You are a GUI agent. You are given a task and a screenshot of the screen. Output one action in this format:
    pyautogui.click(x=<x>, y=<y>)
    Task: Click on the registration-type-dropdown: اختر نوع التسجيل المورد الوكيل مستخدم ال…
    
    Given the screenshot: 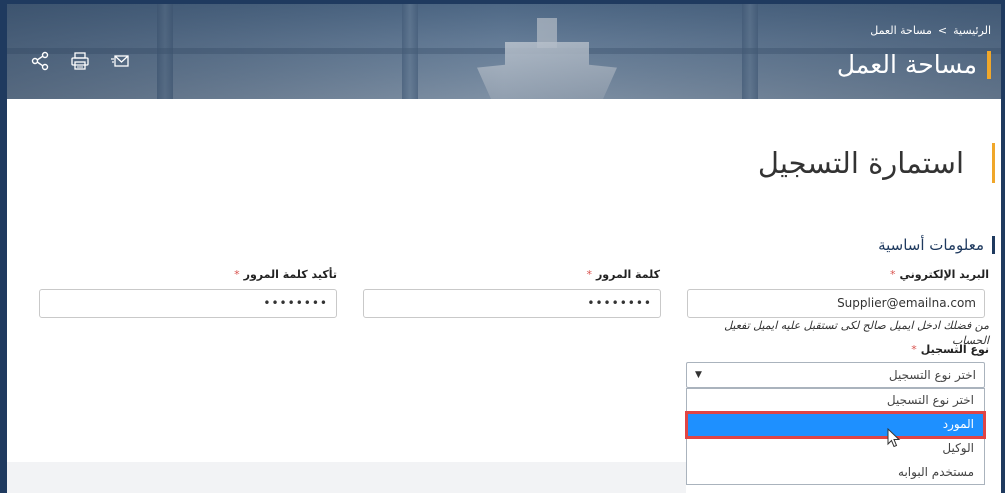 What is the action you would take?
    pyautogui.click(x=835, y=436)
    